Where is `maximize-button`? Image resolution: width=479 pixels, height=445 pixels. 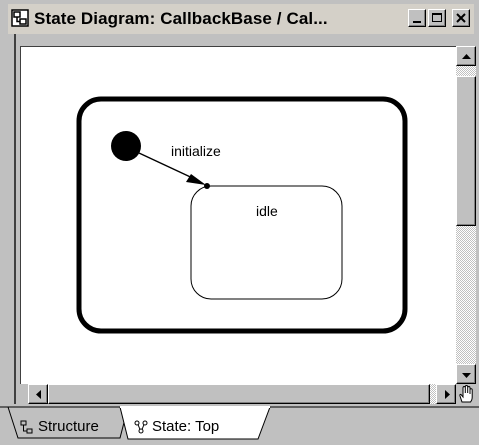 maximize-button is located at coordinates (437, 18).